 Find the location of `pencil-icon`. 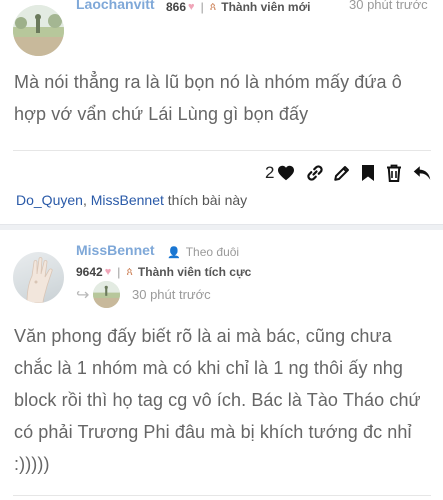

pencil-icon is located at coordinates (342, 173).